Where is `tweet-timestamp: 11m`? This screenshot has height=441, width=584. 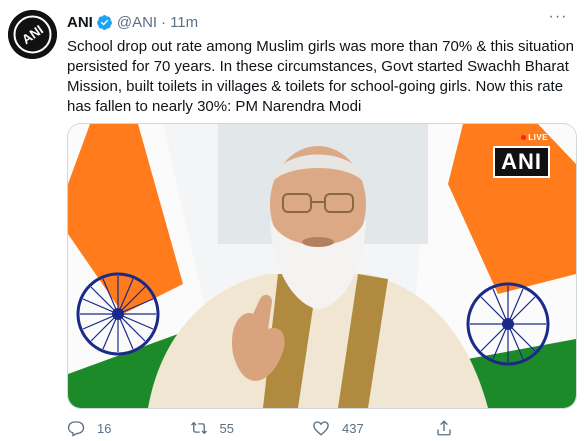 tweet-timestamp: 11m is located at coordinates (184, 22).